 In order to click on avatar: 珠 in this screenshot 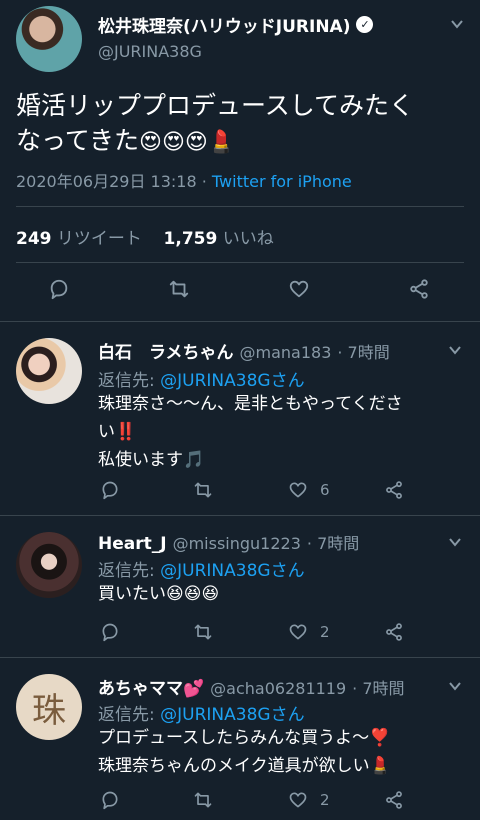, I will do `click(49, 707)`.